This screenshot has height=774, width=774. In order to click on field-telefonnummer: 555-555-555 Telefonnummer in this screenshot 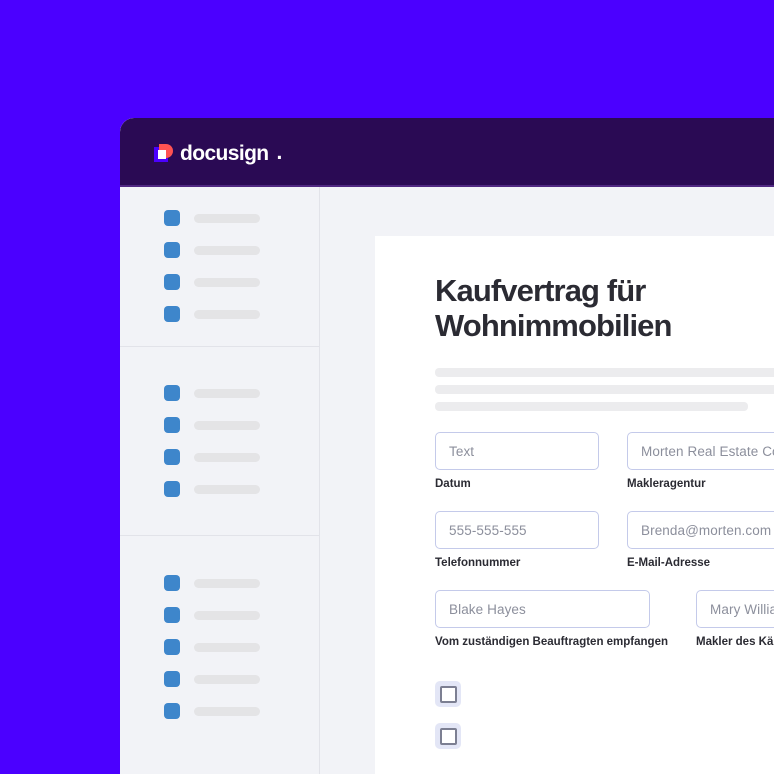, I will do `click(517, 540)`.